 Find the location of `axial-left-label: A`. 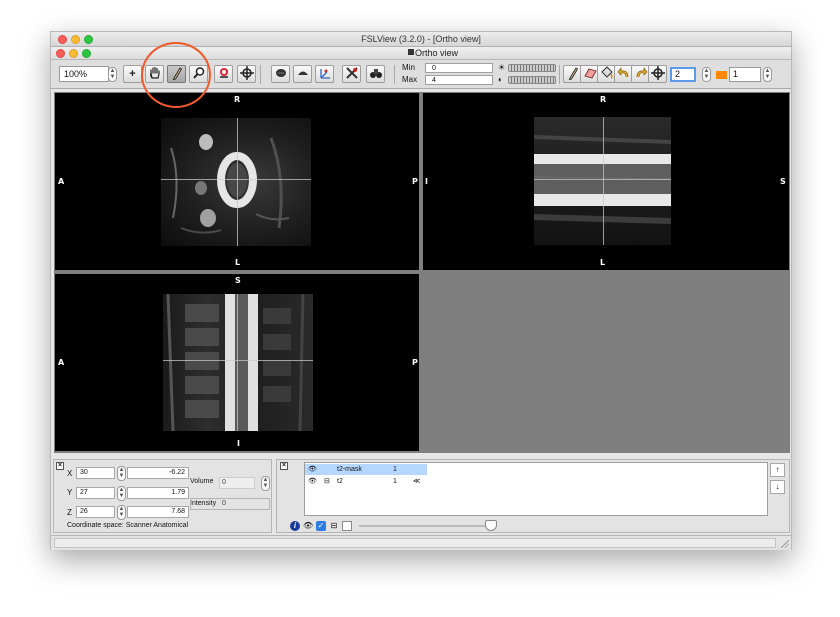

axial-left-label: A is located at coordinates (61, 181).